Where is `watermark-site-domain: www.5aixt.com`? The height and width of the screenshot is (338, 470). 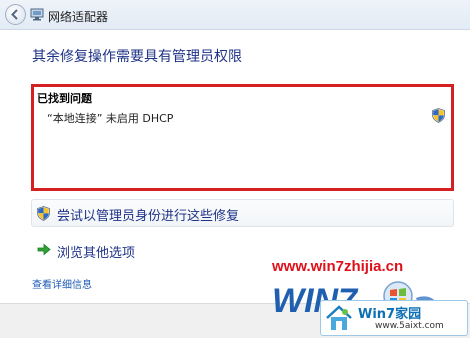 watermark-site-domain: www.5aixt.com is located at coordinates (409, 326).